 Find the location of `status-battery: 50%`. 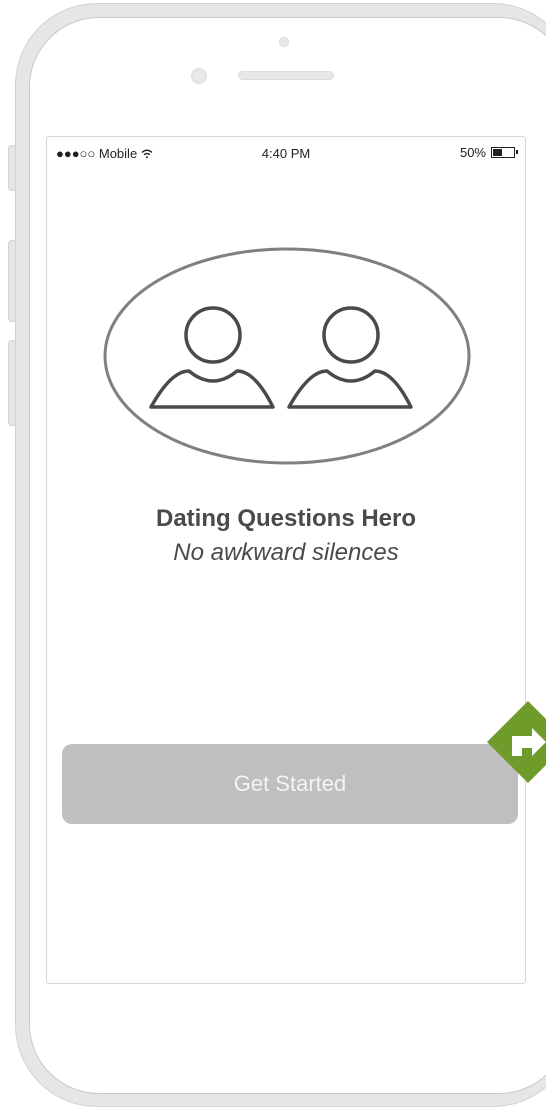

status-battery: 50% is located at coordinates (488, 152).